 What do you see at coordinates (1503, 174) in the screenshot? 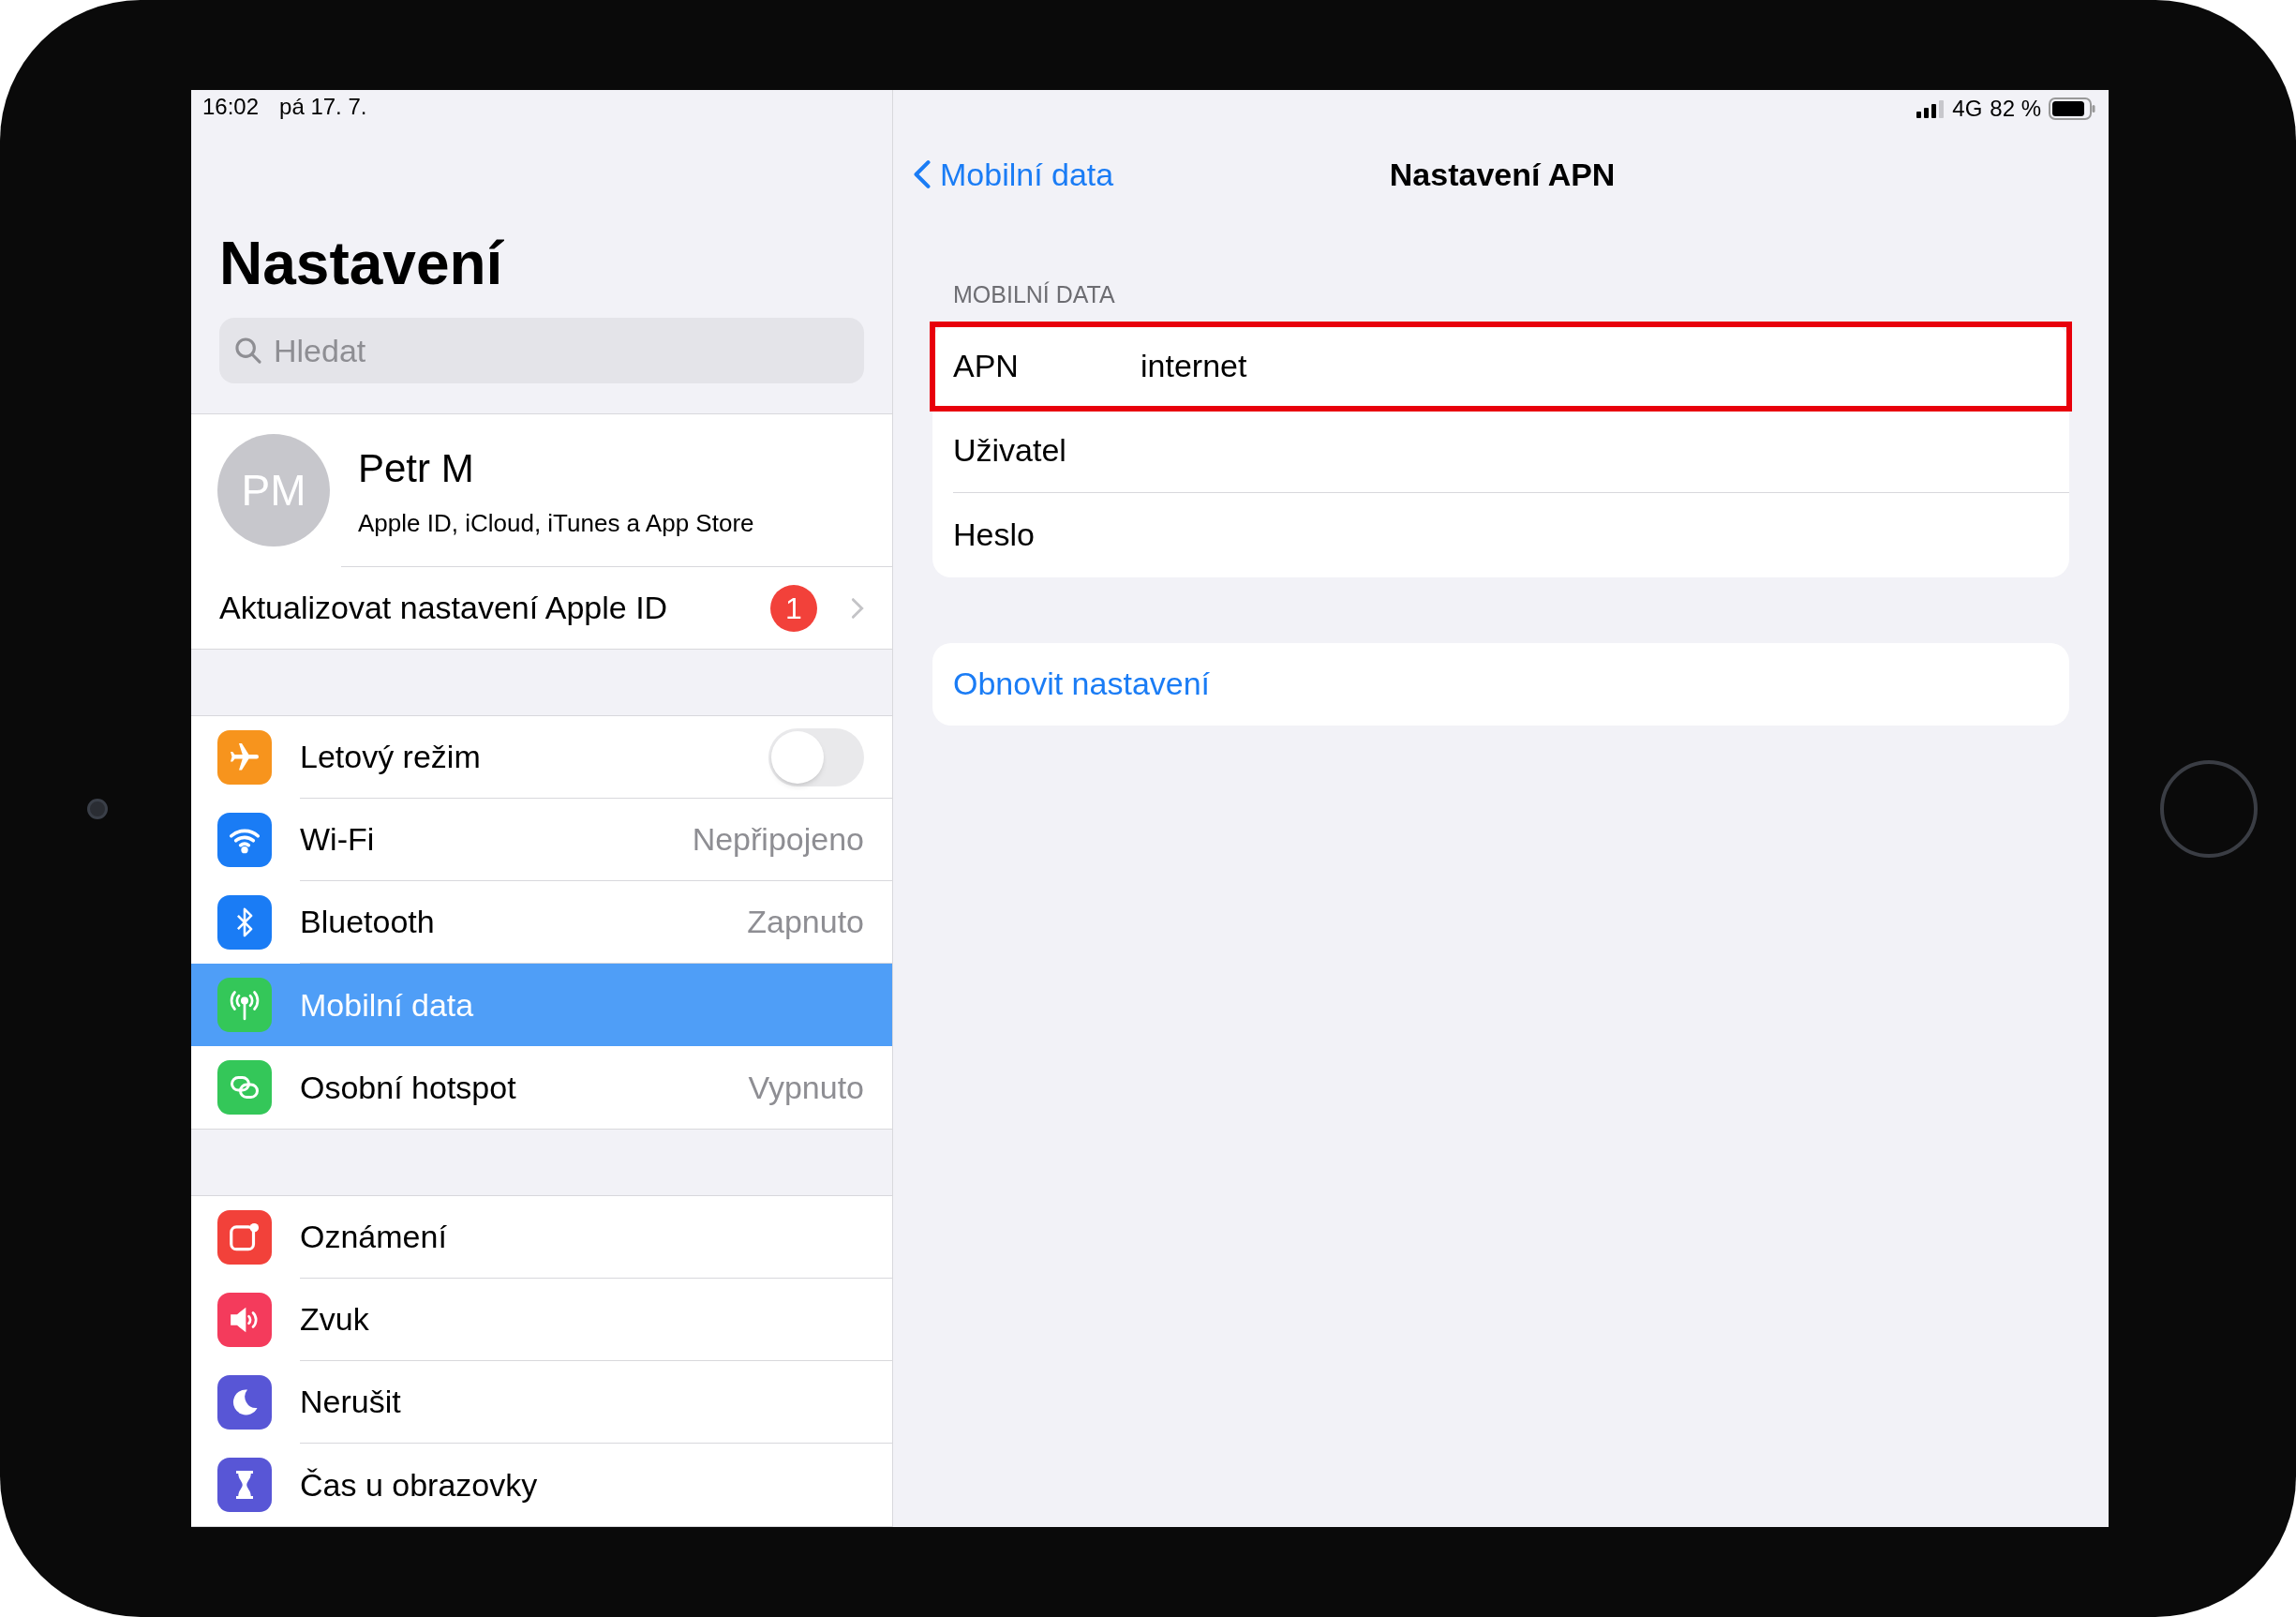
I see `nav-title: Nastavení APN` at bounding box center [1503, 174].